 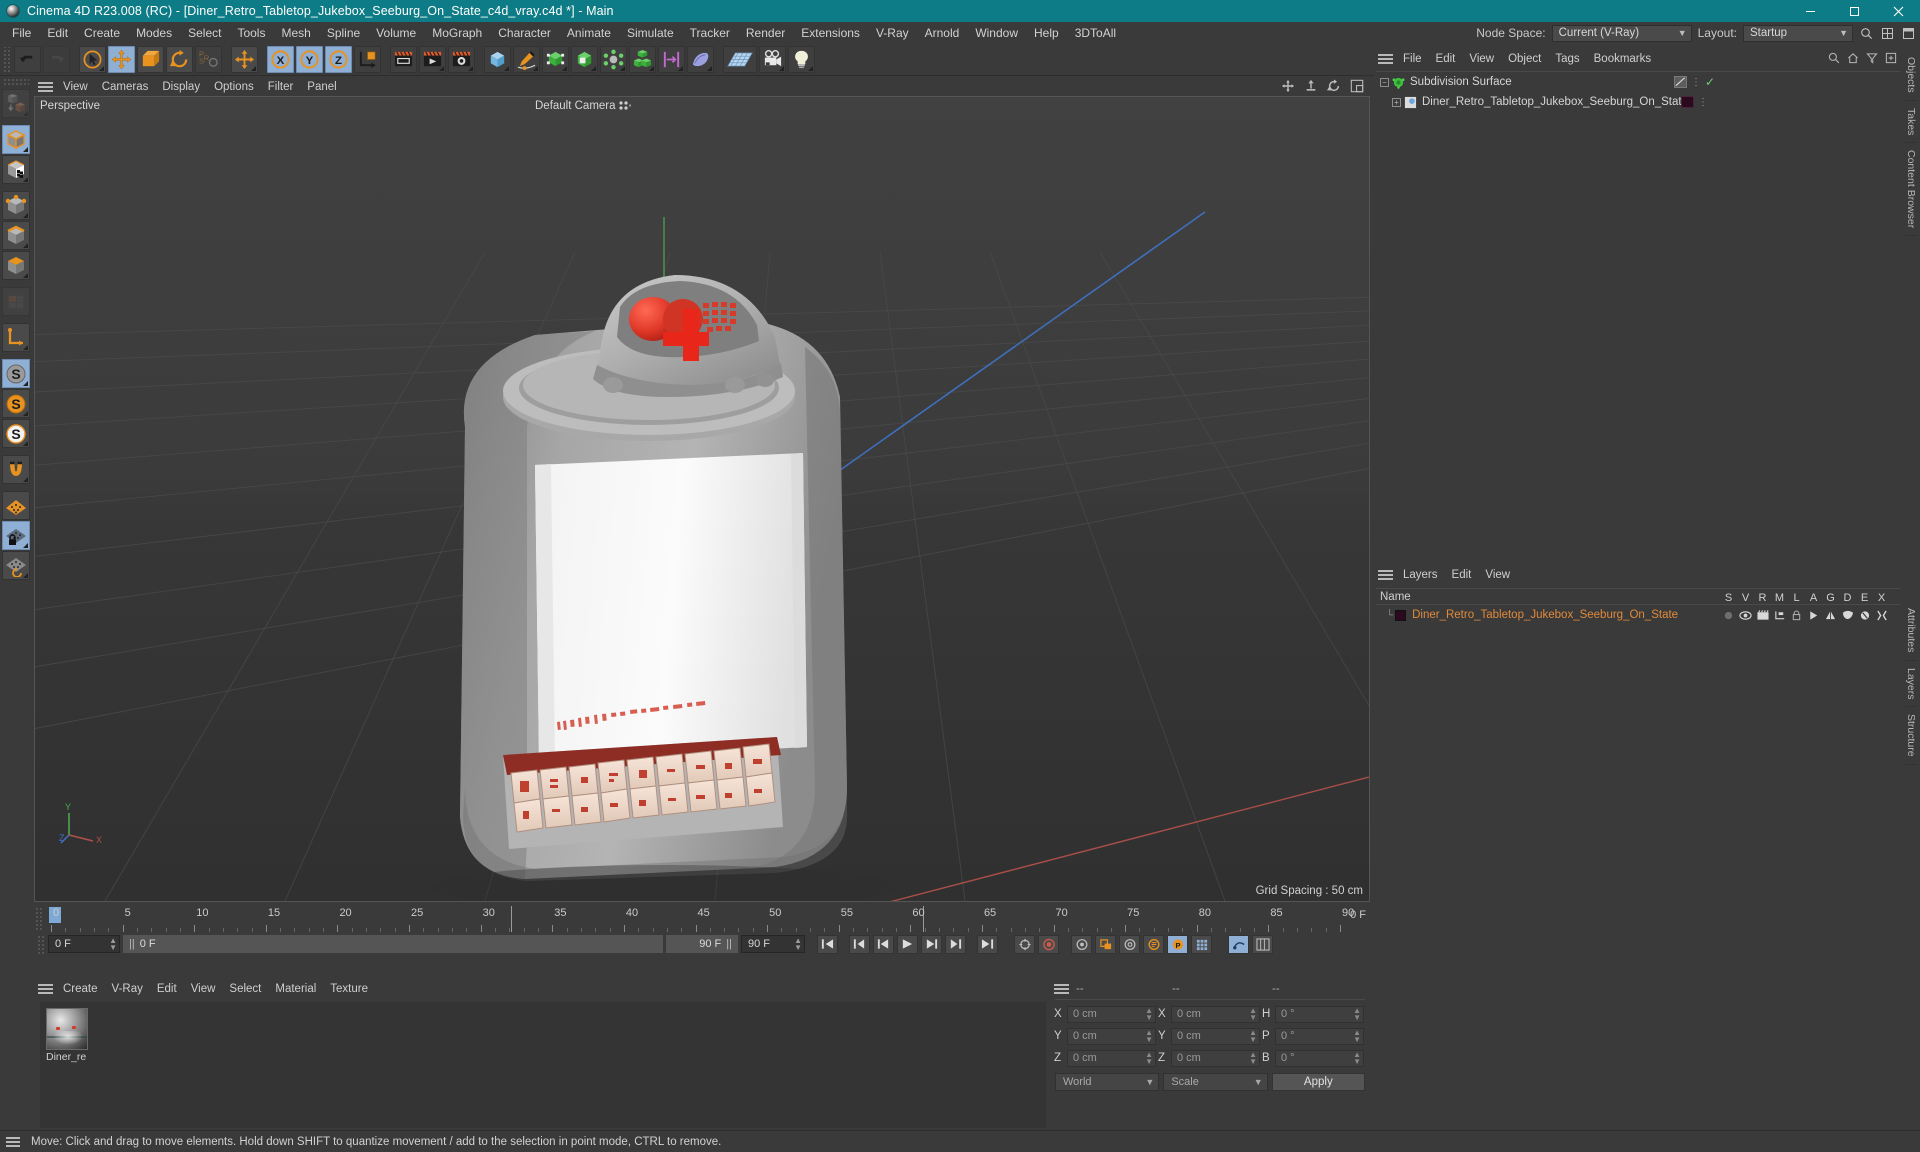 What do you see at coordinates (1111, 1036) in the screenshot?
I see `pos-y-input: 0 cm ▲ ▼` at bounding box center [1111, 1036].